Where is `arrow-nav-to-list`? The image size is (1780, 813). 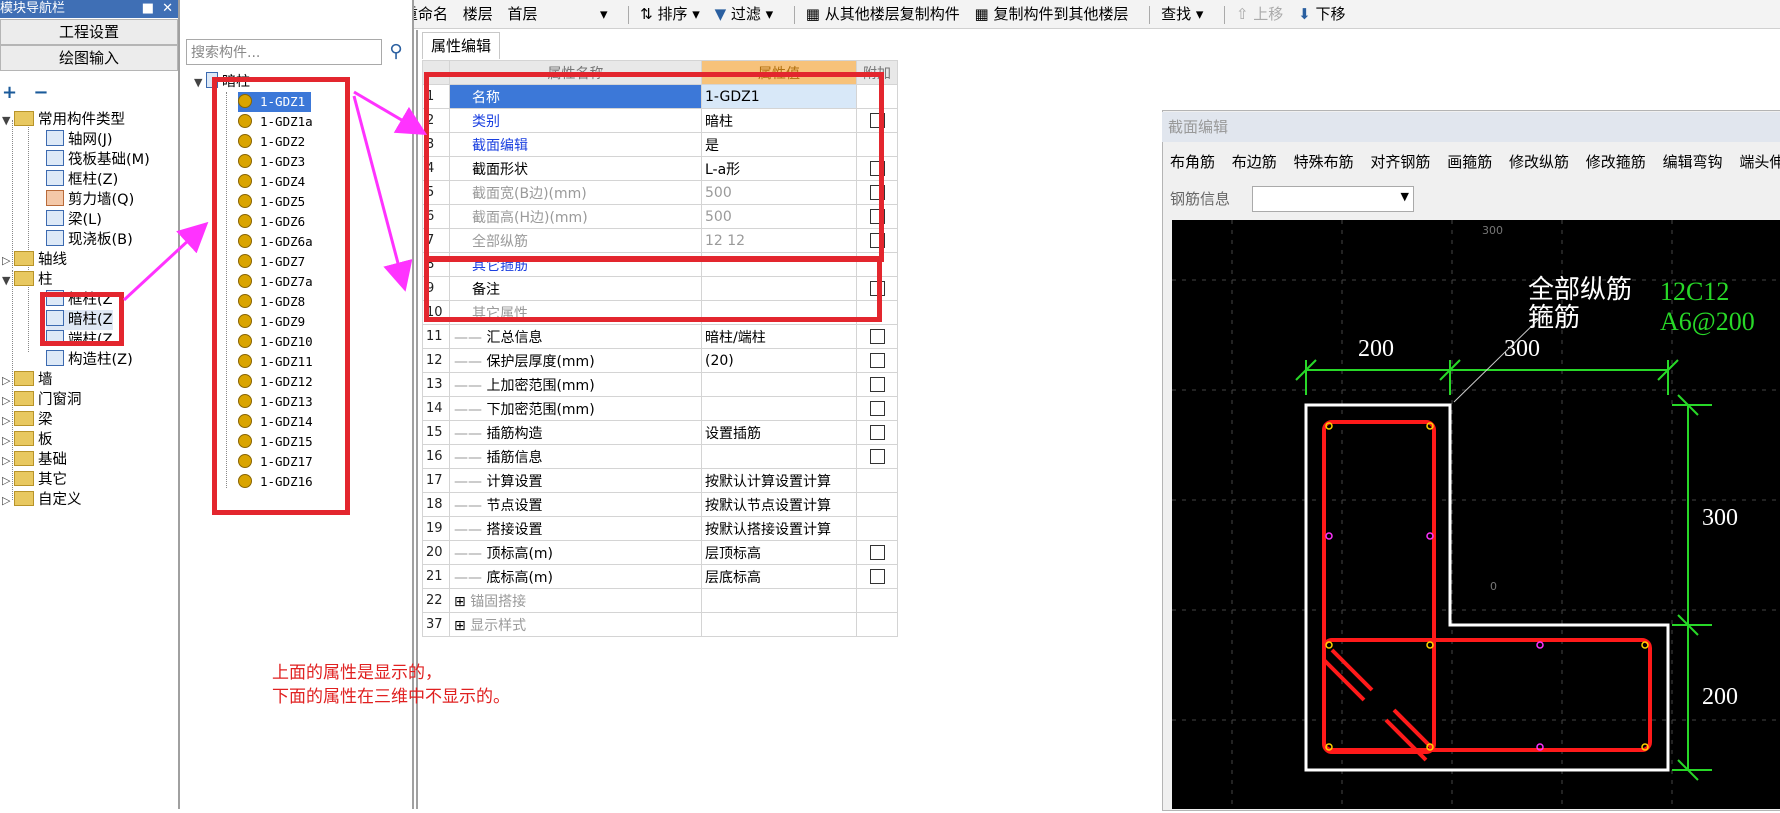
arrow-nav-to-list is located at coordinates (165, 261).